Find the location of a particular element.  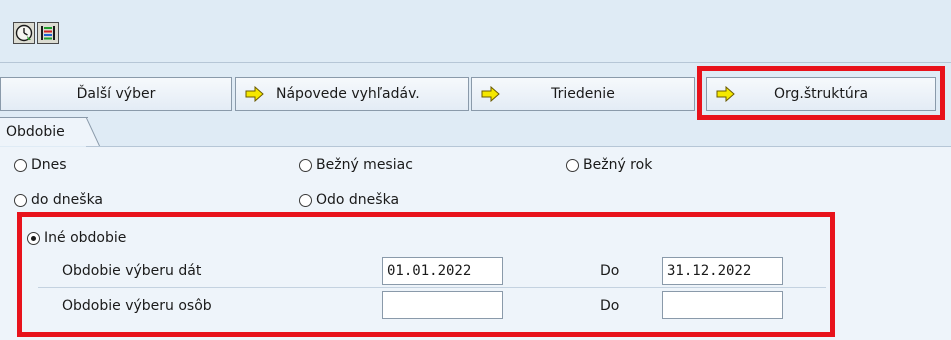

org-structure-button: Org.štruktúra is located at coordinates (821, 94).